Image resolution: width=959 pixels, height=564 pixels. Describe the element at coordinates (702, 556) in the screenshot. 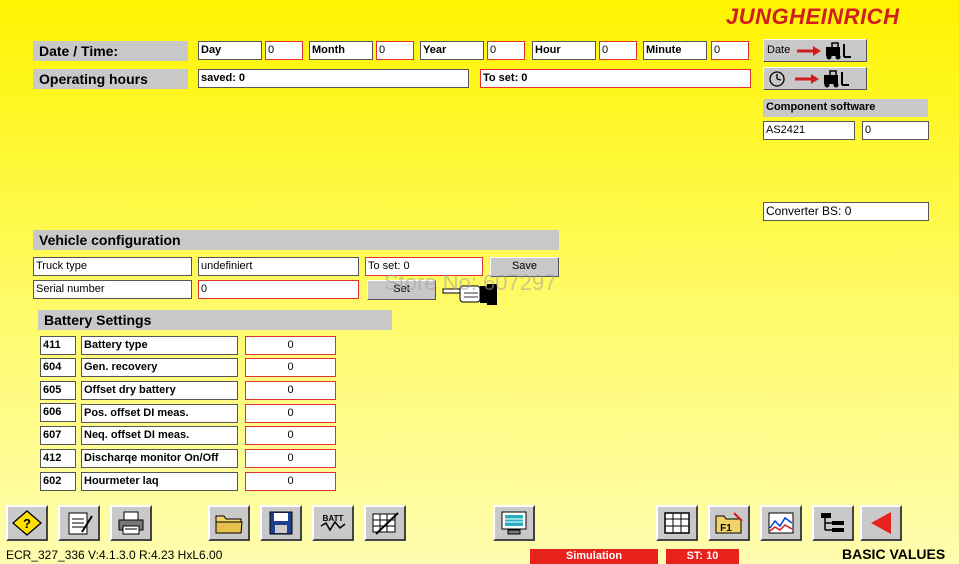

I see `st-indicator: ST: 10` at that location.